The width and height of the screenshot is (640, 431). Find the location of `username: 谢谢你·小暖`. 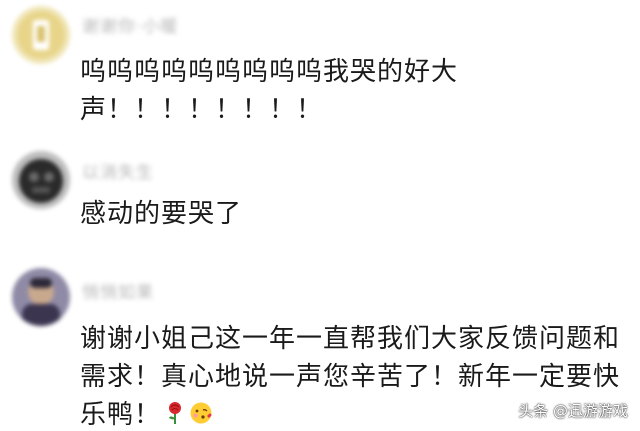

username: 谢谢你·小暖 is located at coordinates (130, 24).